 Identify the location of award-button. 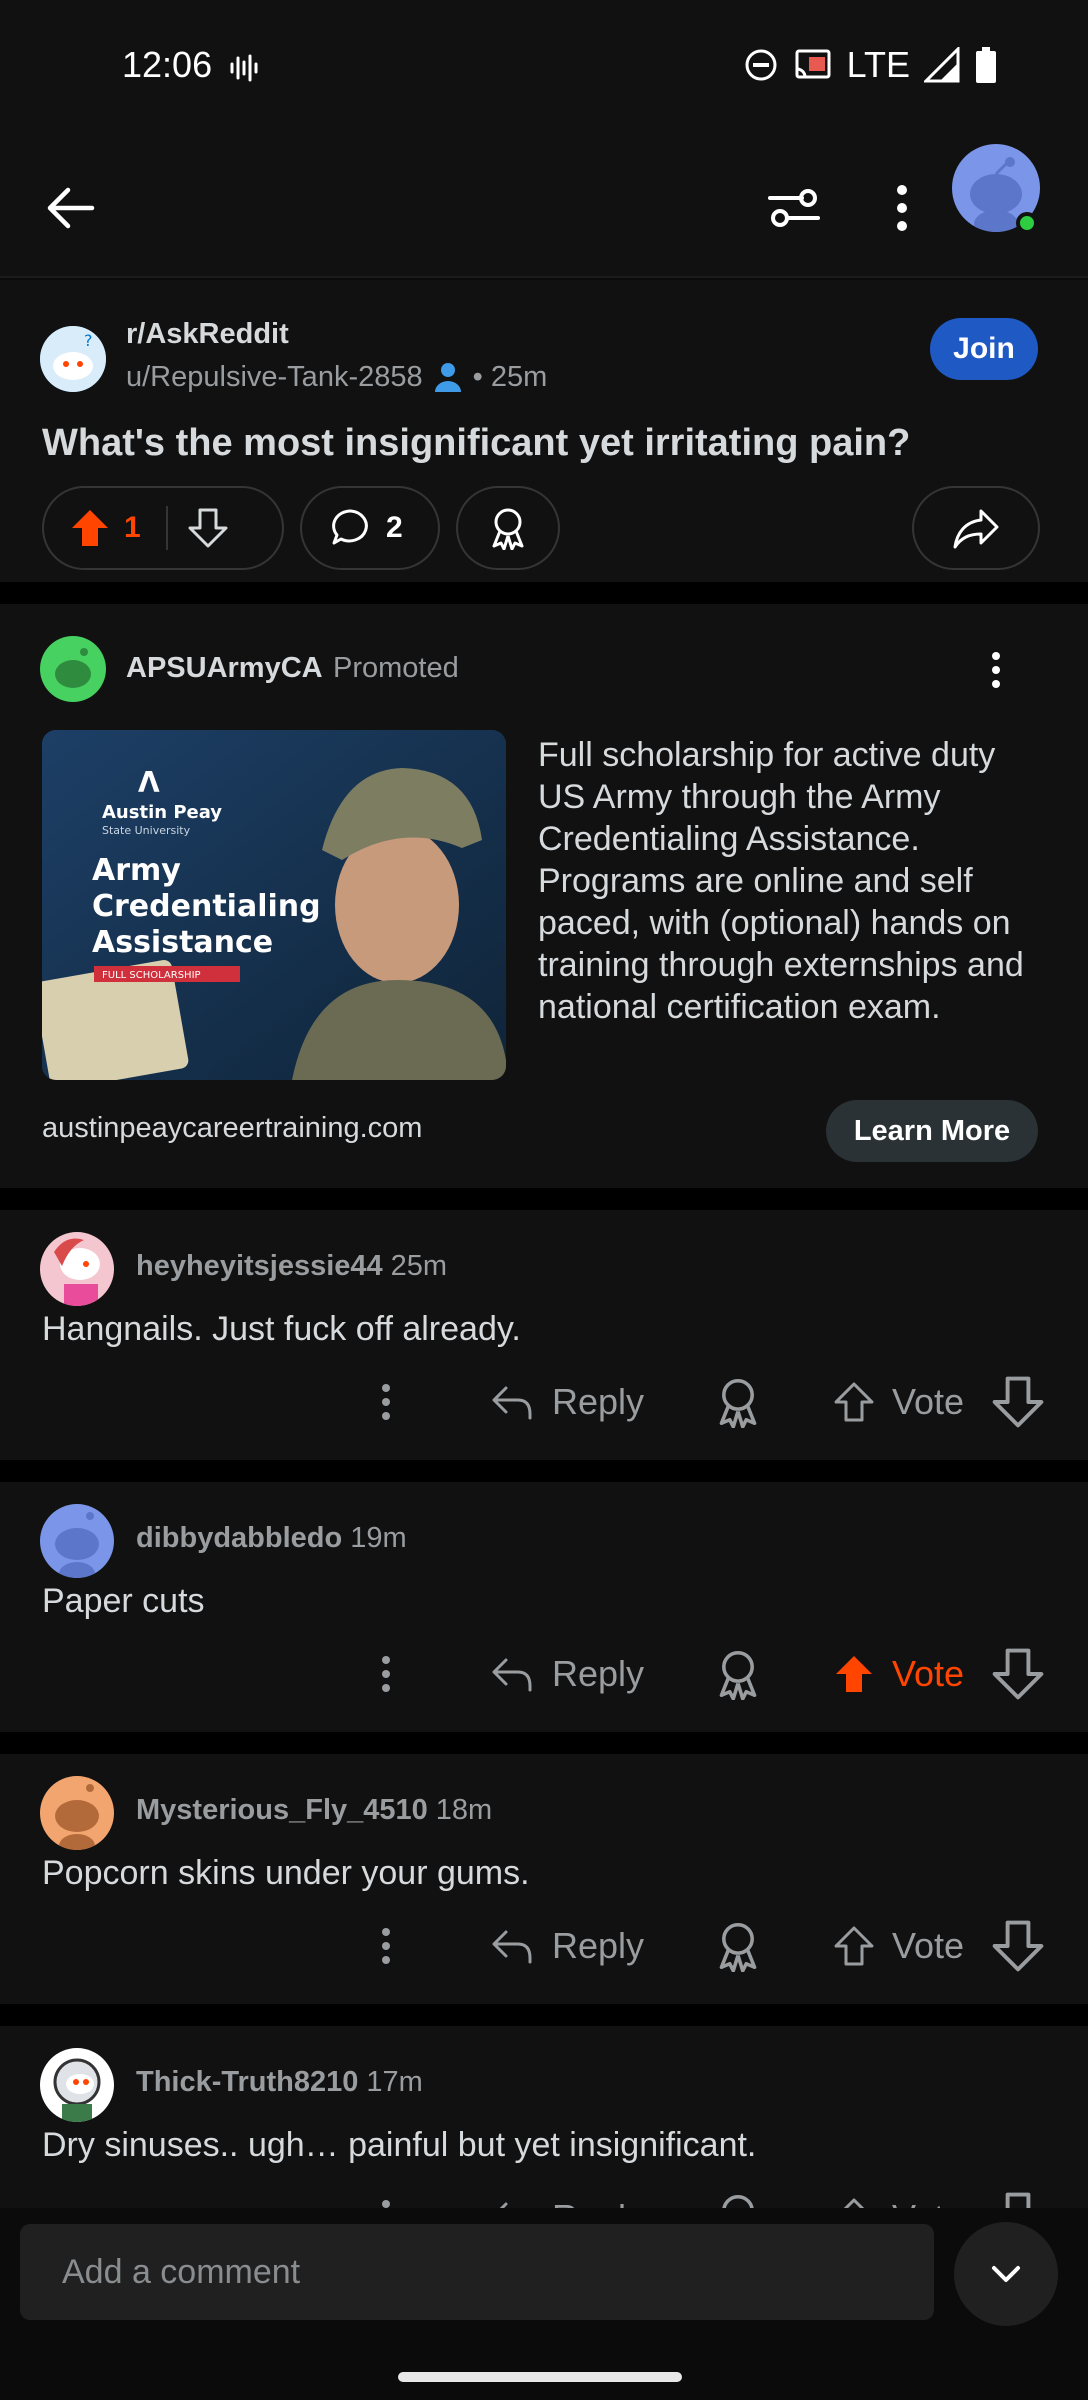
(508, 528).